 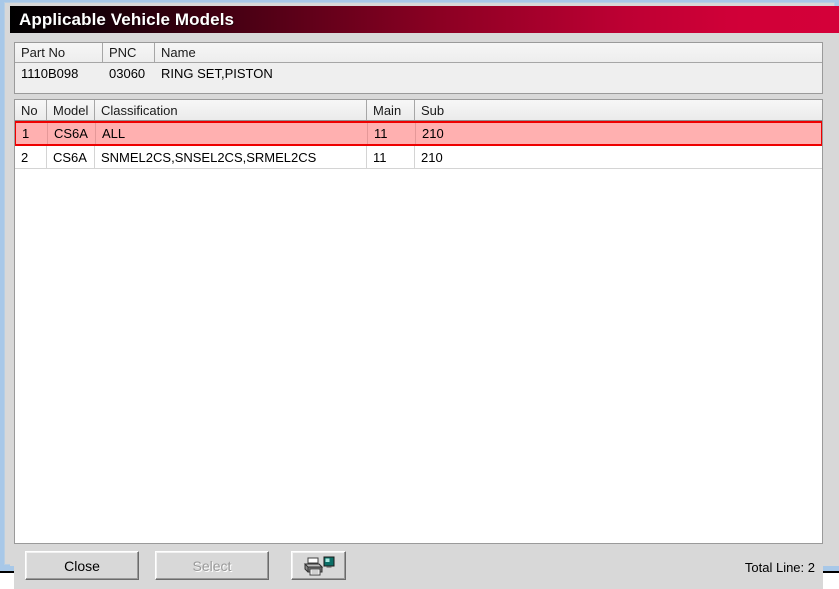 What do you see at coordinates (32, 133) in the screenshot?
I see `cell-no: 1` at bounding box center [32, 133].